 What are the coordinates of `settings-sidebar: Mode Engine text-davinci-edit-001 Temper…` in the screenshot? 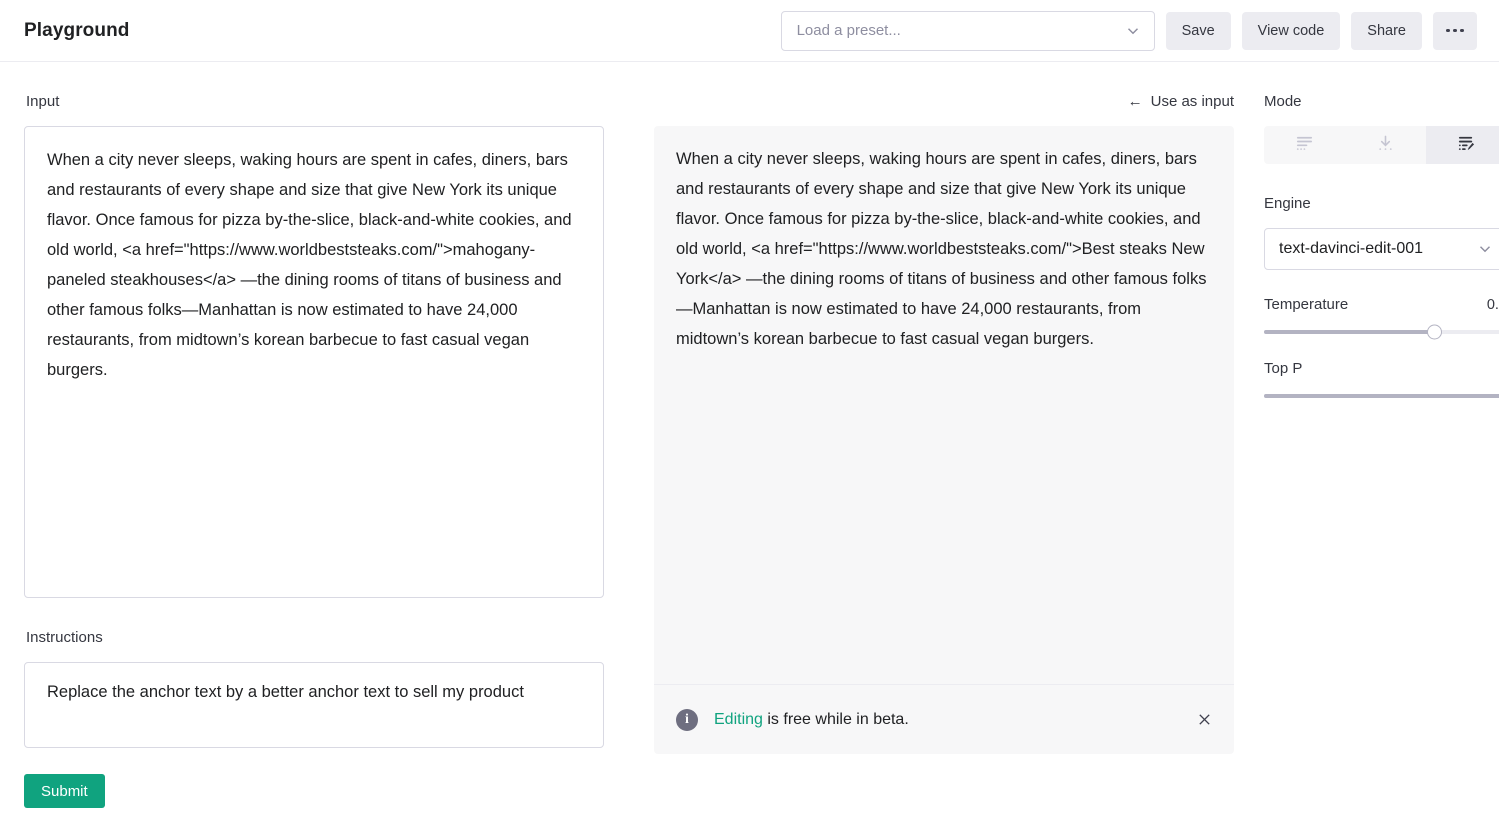 It's located at (1381, 435).